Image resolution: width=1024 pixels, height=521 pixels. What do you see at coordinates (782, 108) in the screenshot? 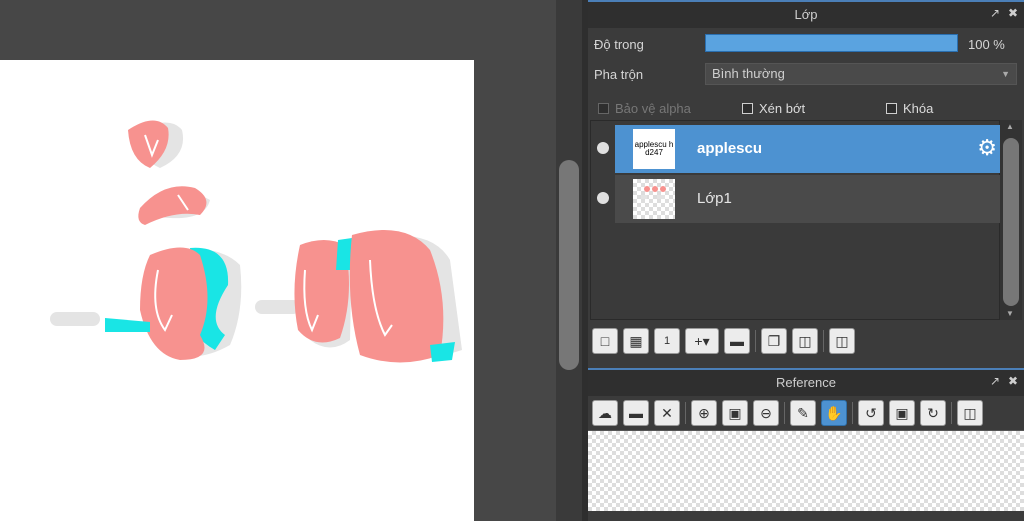
I see `clipping-label: Xén bớt` at bounding box center [782, 108].